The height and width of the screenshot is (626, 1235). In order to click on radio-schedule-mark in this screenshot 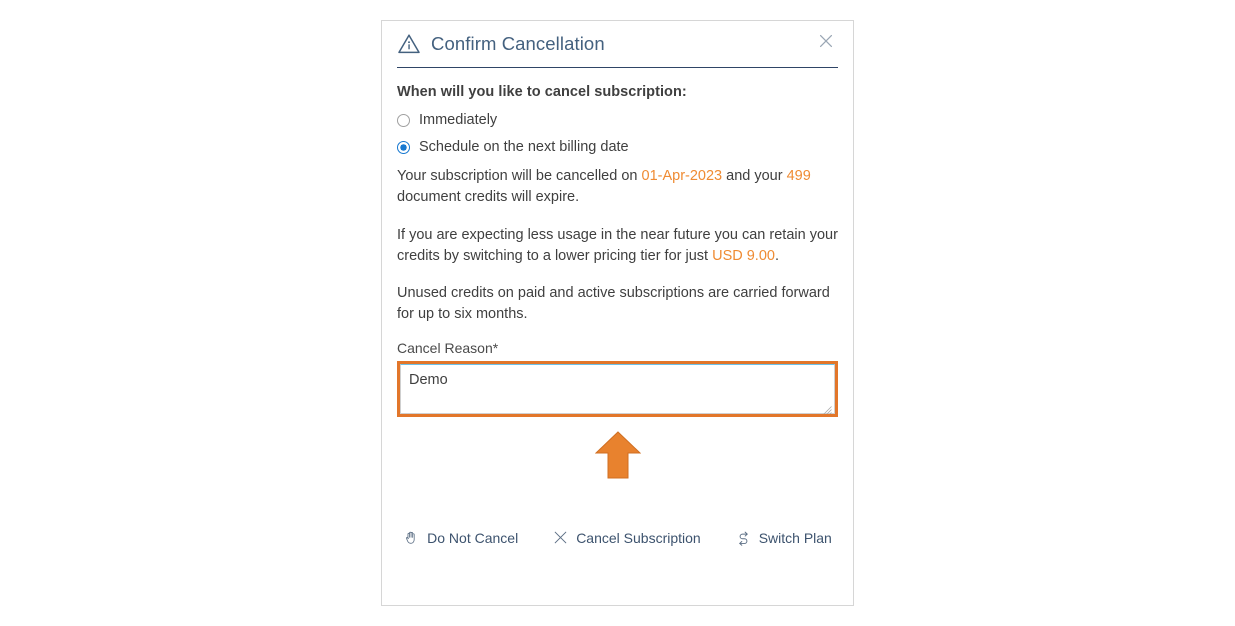, I will do `click(403, 147)`.